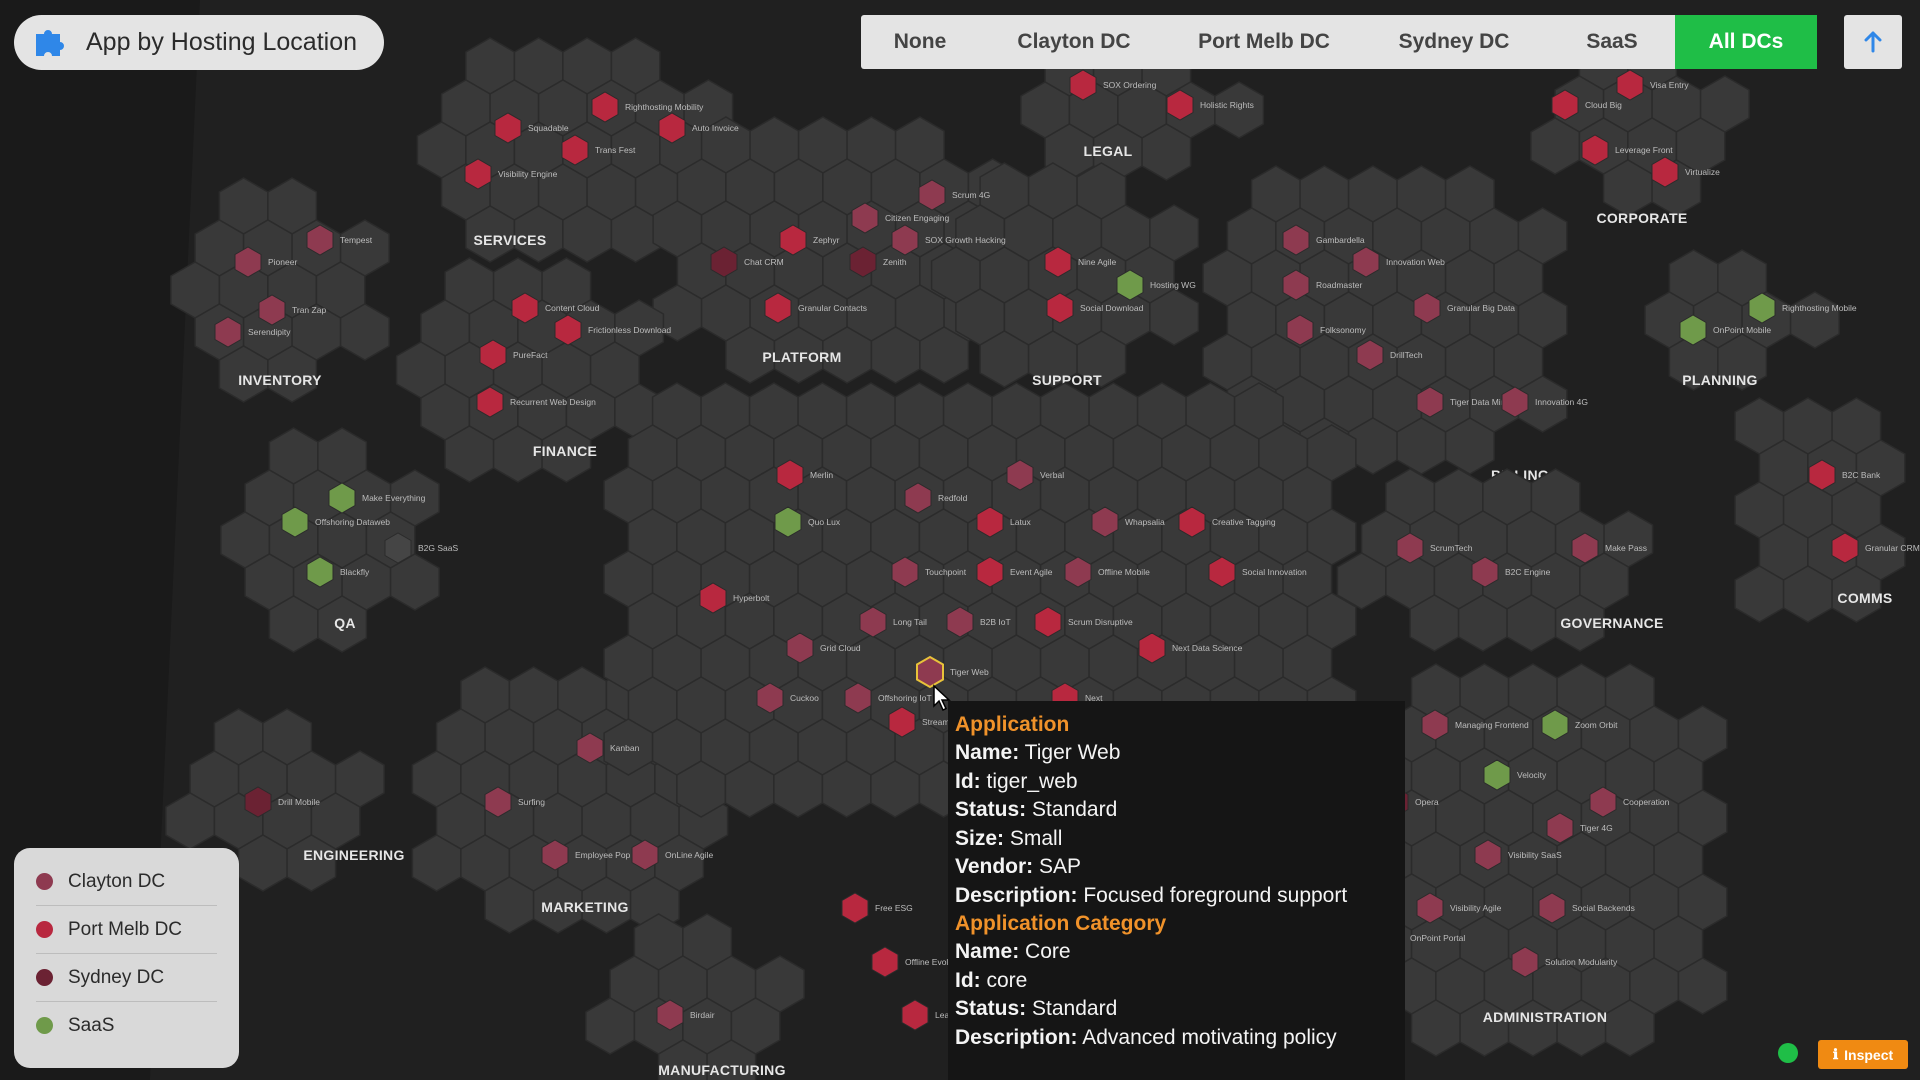 The height and width of the screenshot is (1080, 1920). Describe the element at coordinates (1869, 1054) in the screenshot. I see `inspect-label: Inspect` at that location.